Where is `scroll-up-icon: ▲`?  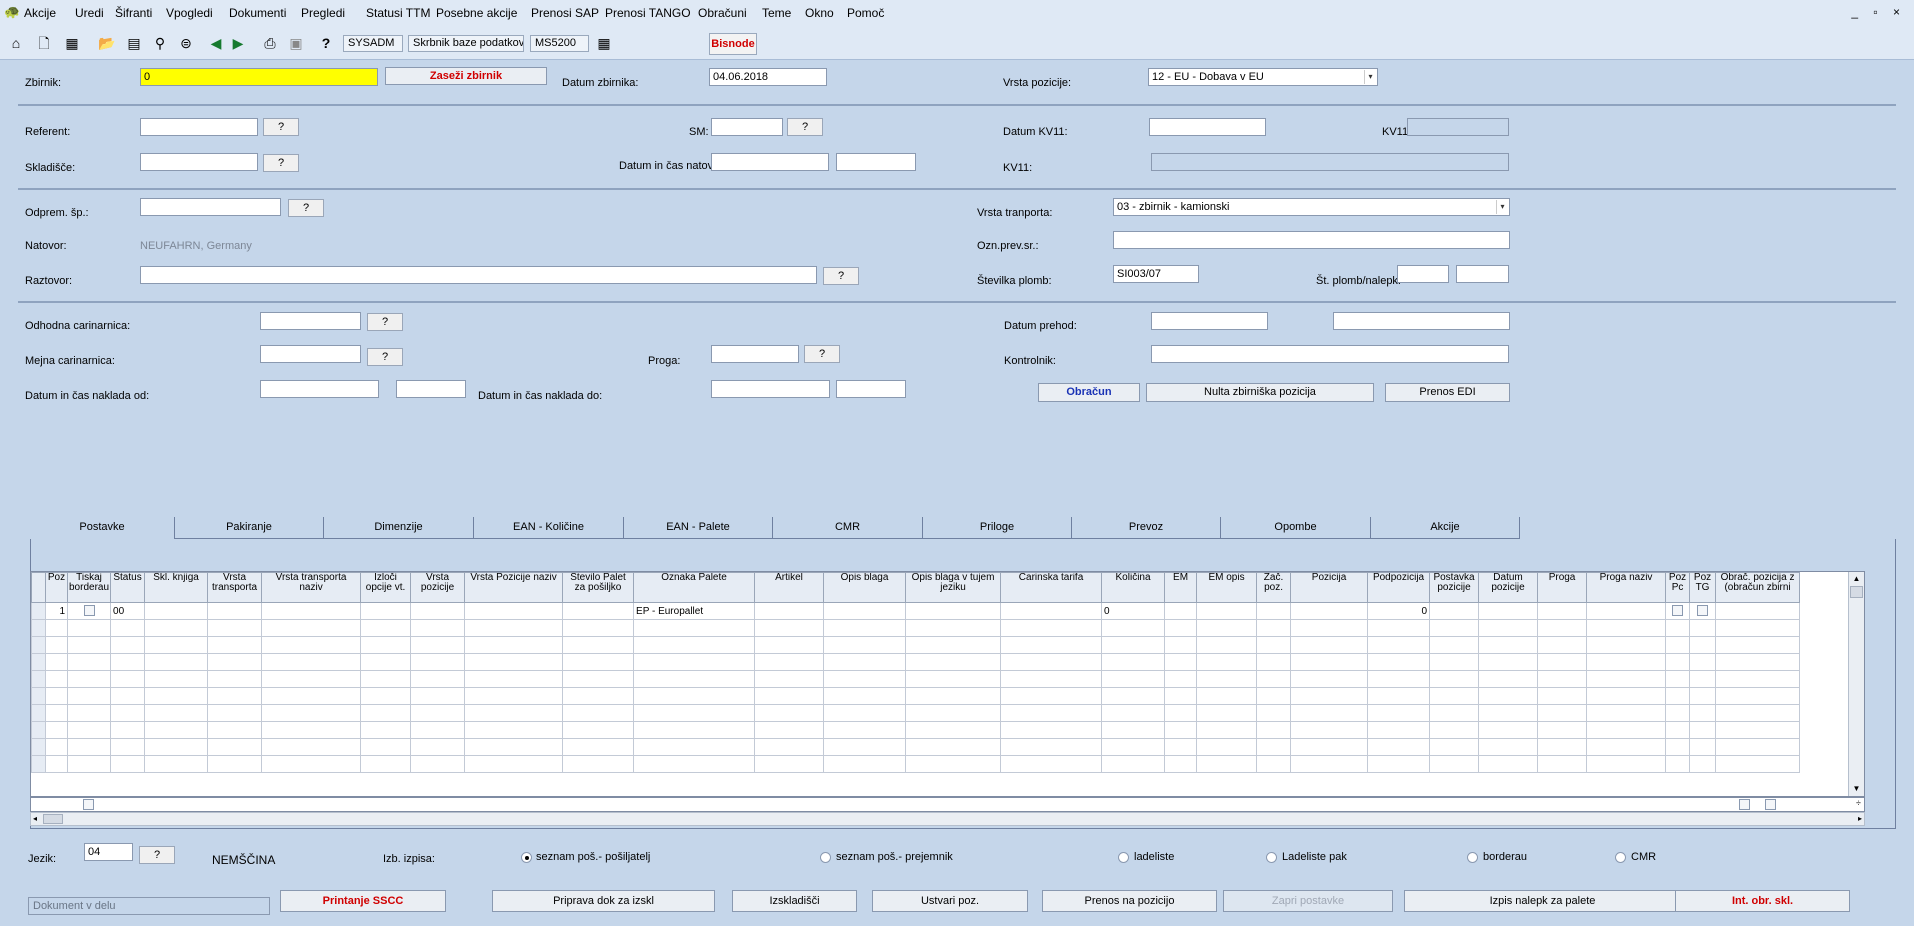 scroll-up-icon: ▲ is located at coordinates (1856, 579).